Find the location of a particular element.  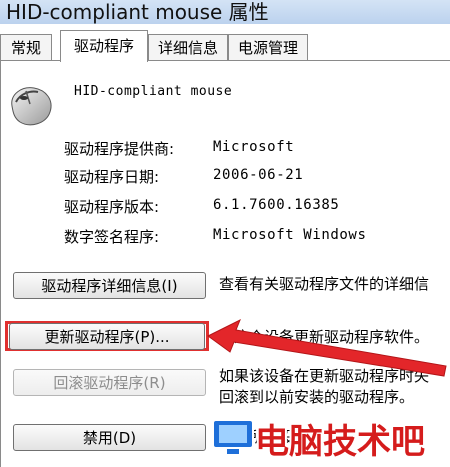

watermark: 电脑技术吧 is located at coordinates (330, 436).